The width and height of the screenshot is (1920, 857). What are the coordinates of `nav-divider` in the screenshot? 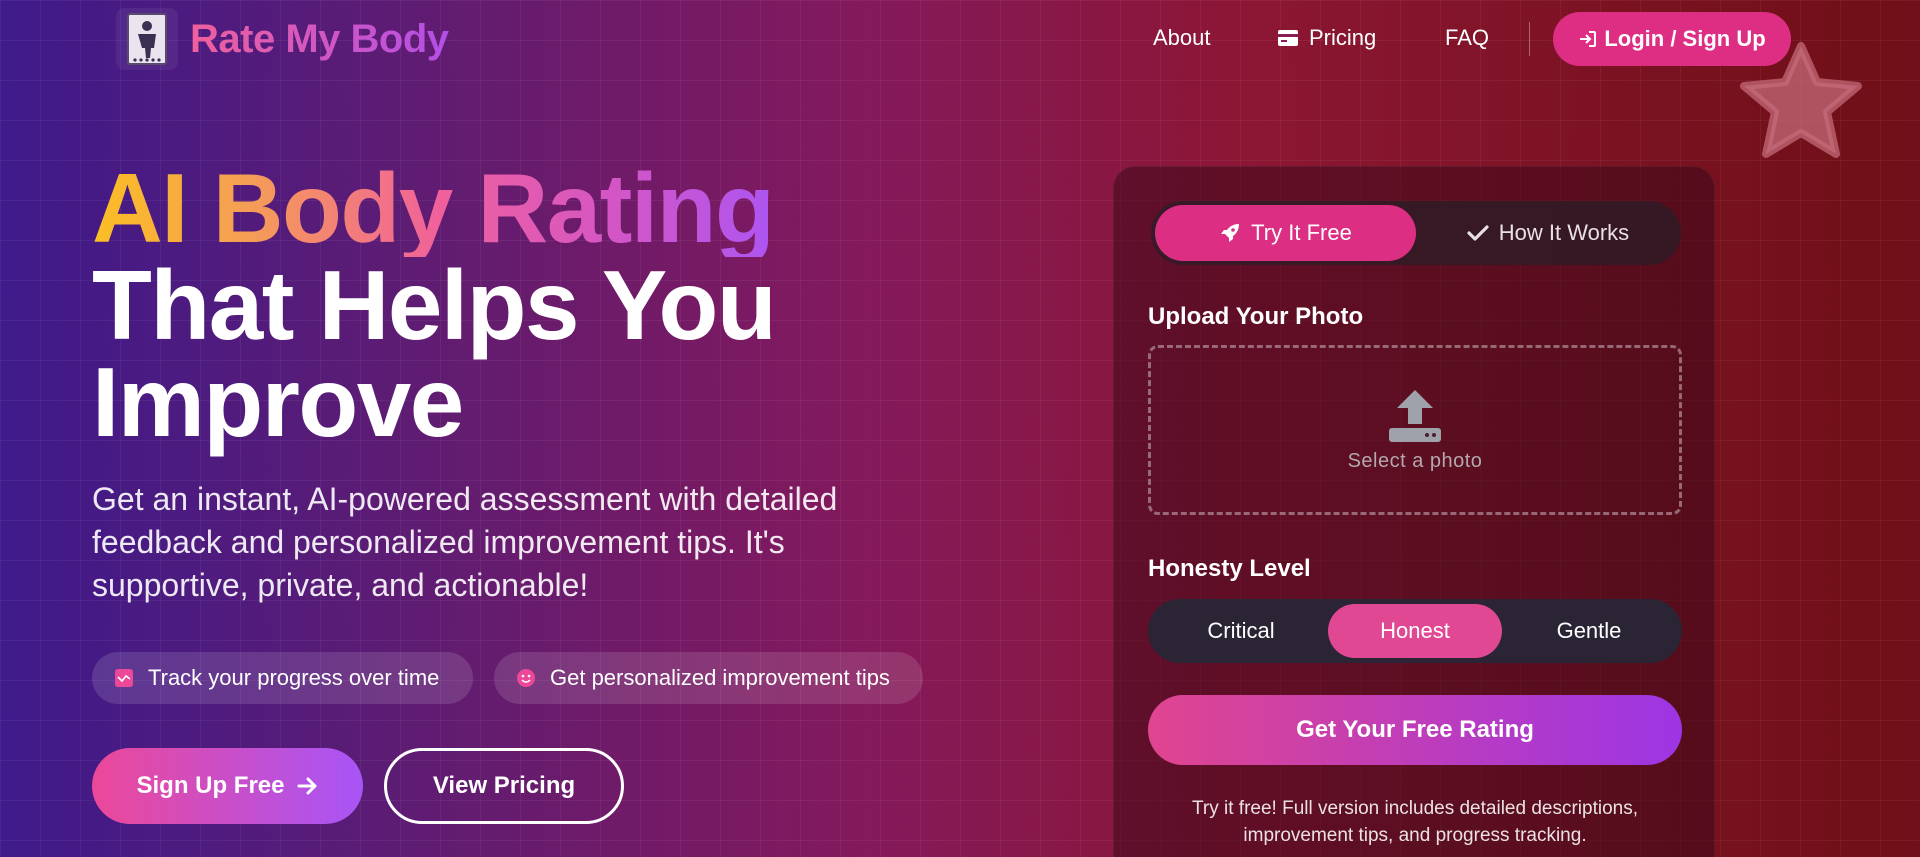 It's located at (1529, 39).